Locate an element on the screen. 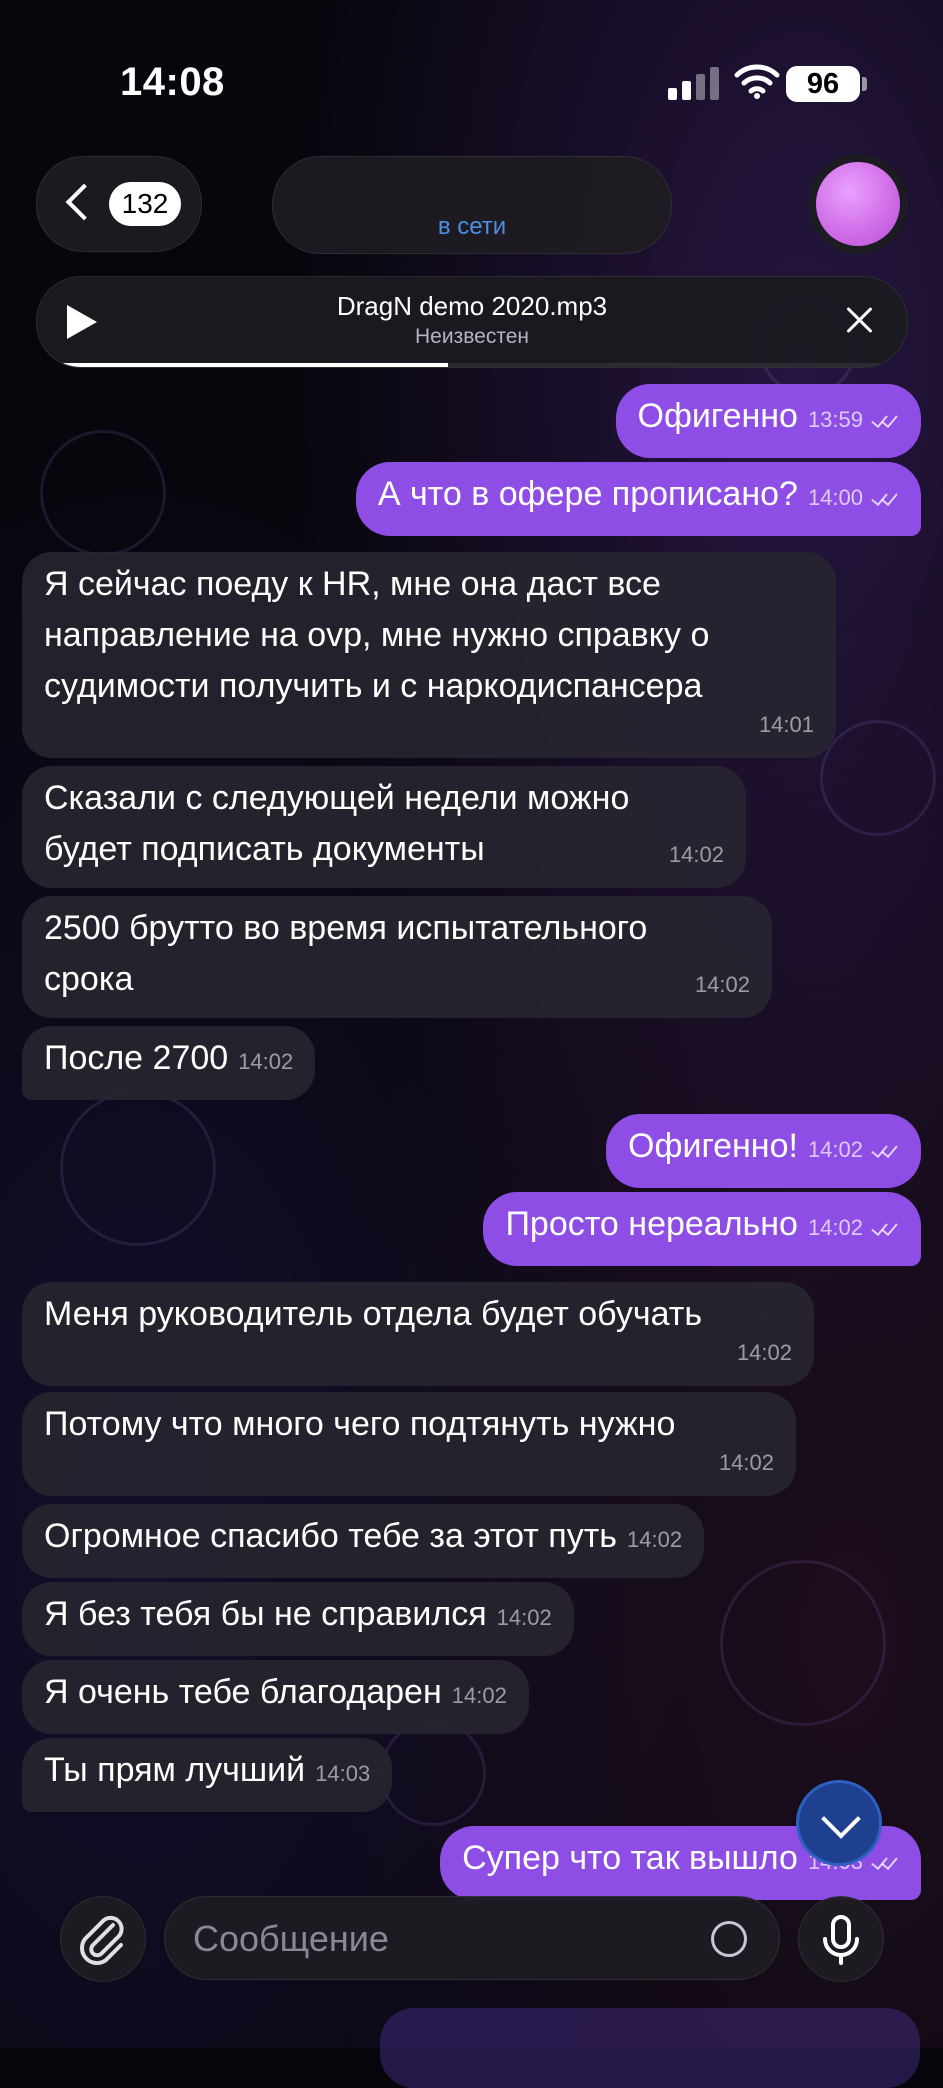 This screenshot has width=943, height=2088. incoming-message: После 2700 14:02 is located at coordinates (169, 1063).